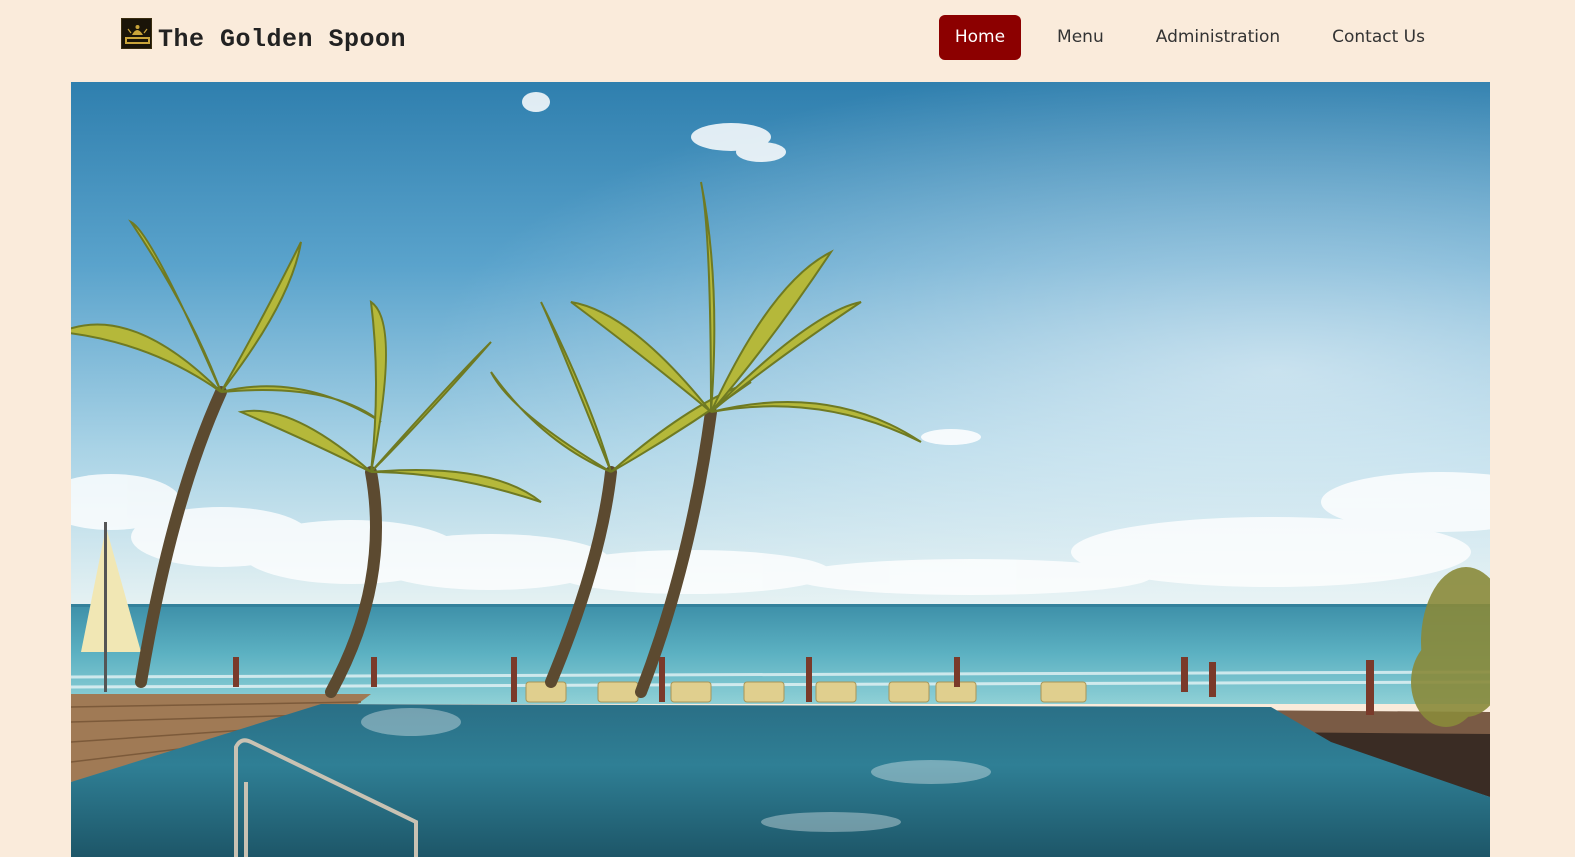 This screenshot has width=1575, height=857. I want to click on nav-home: Home, so click(980, 37).